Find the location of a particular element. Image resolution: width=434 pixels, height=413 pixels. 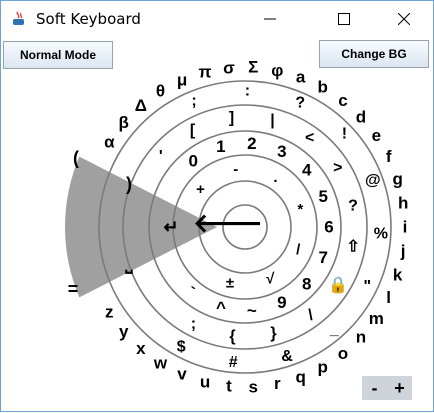

change-bg-button: Change BG is located at coordinates (374, 54).